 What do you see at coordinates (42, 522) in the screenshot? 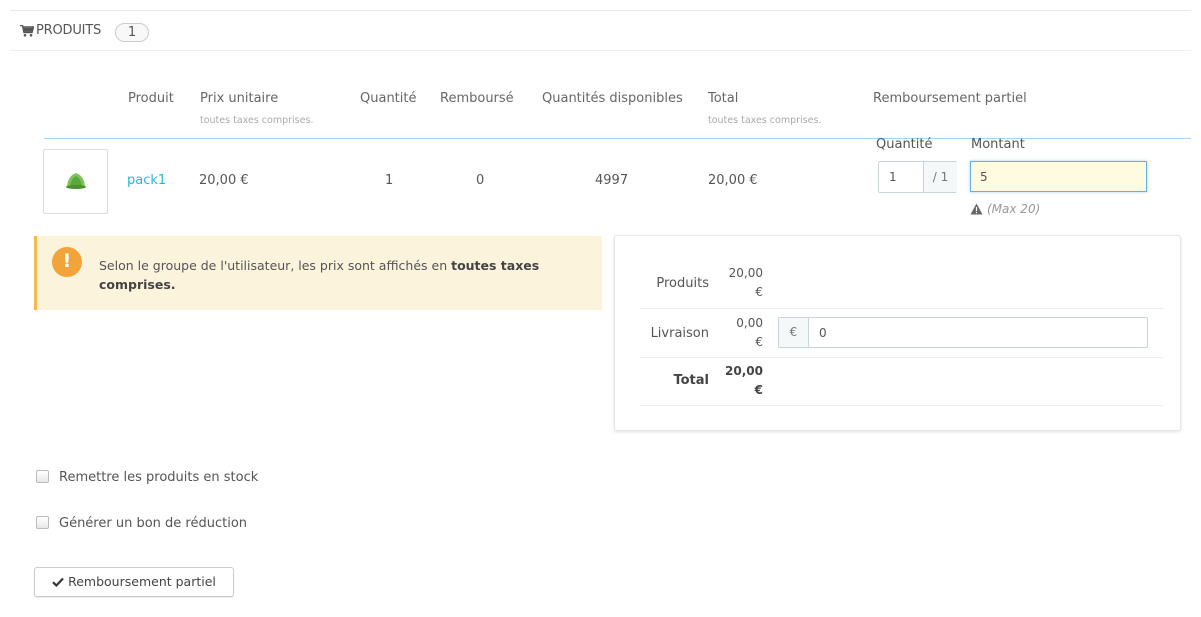
I see `voucher-checkbox` at bounding box center [42, 522].